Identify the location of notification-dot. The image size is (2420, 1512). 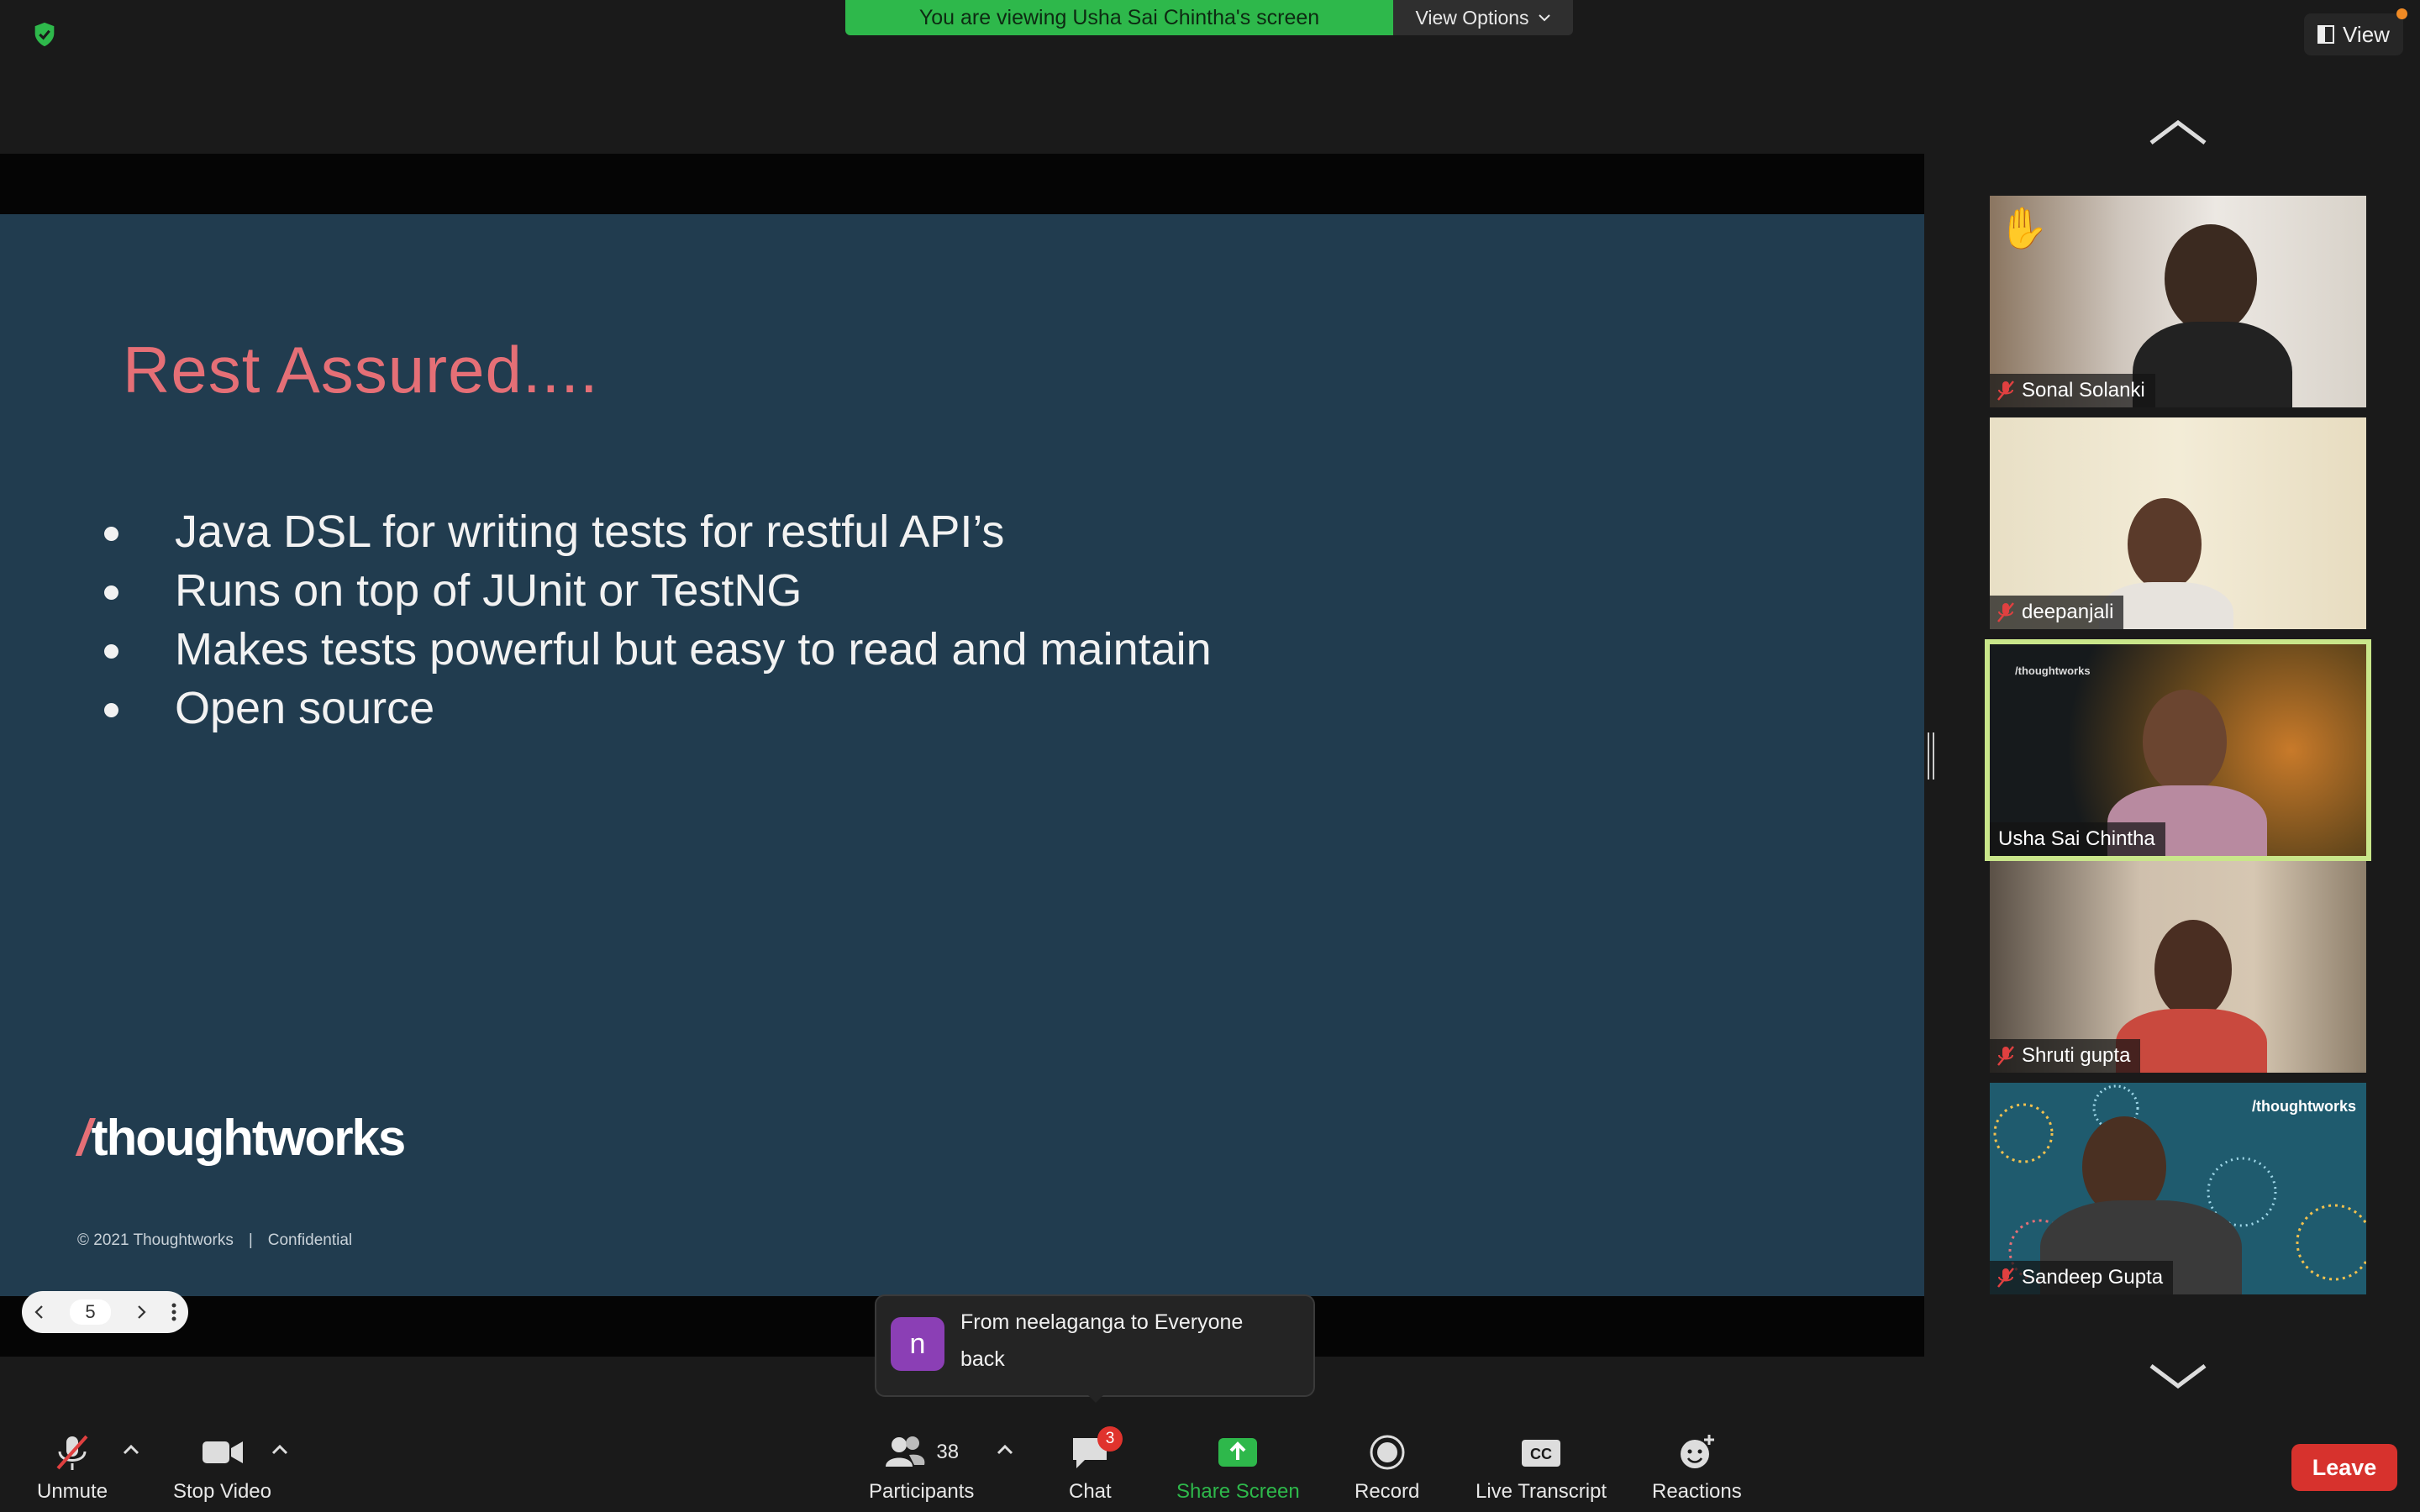
(2401, 13).